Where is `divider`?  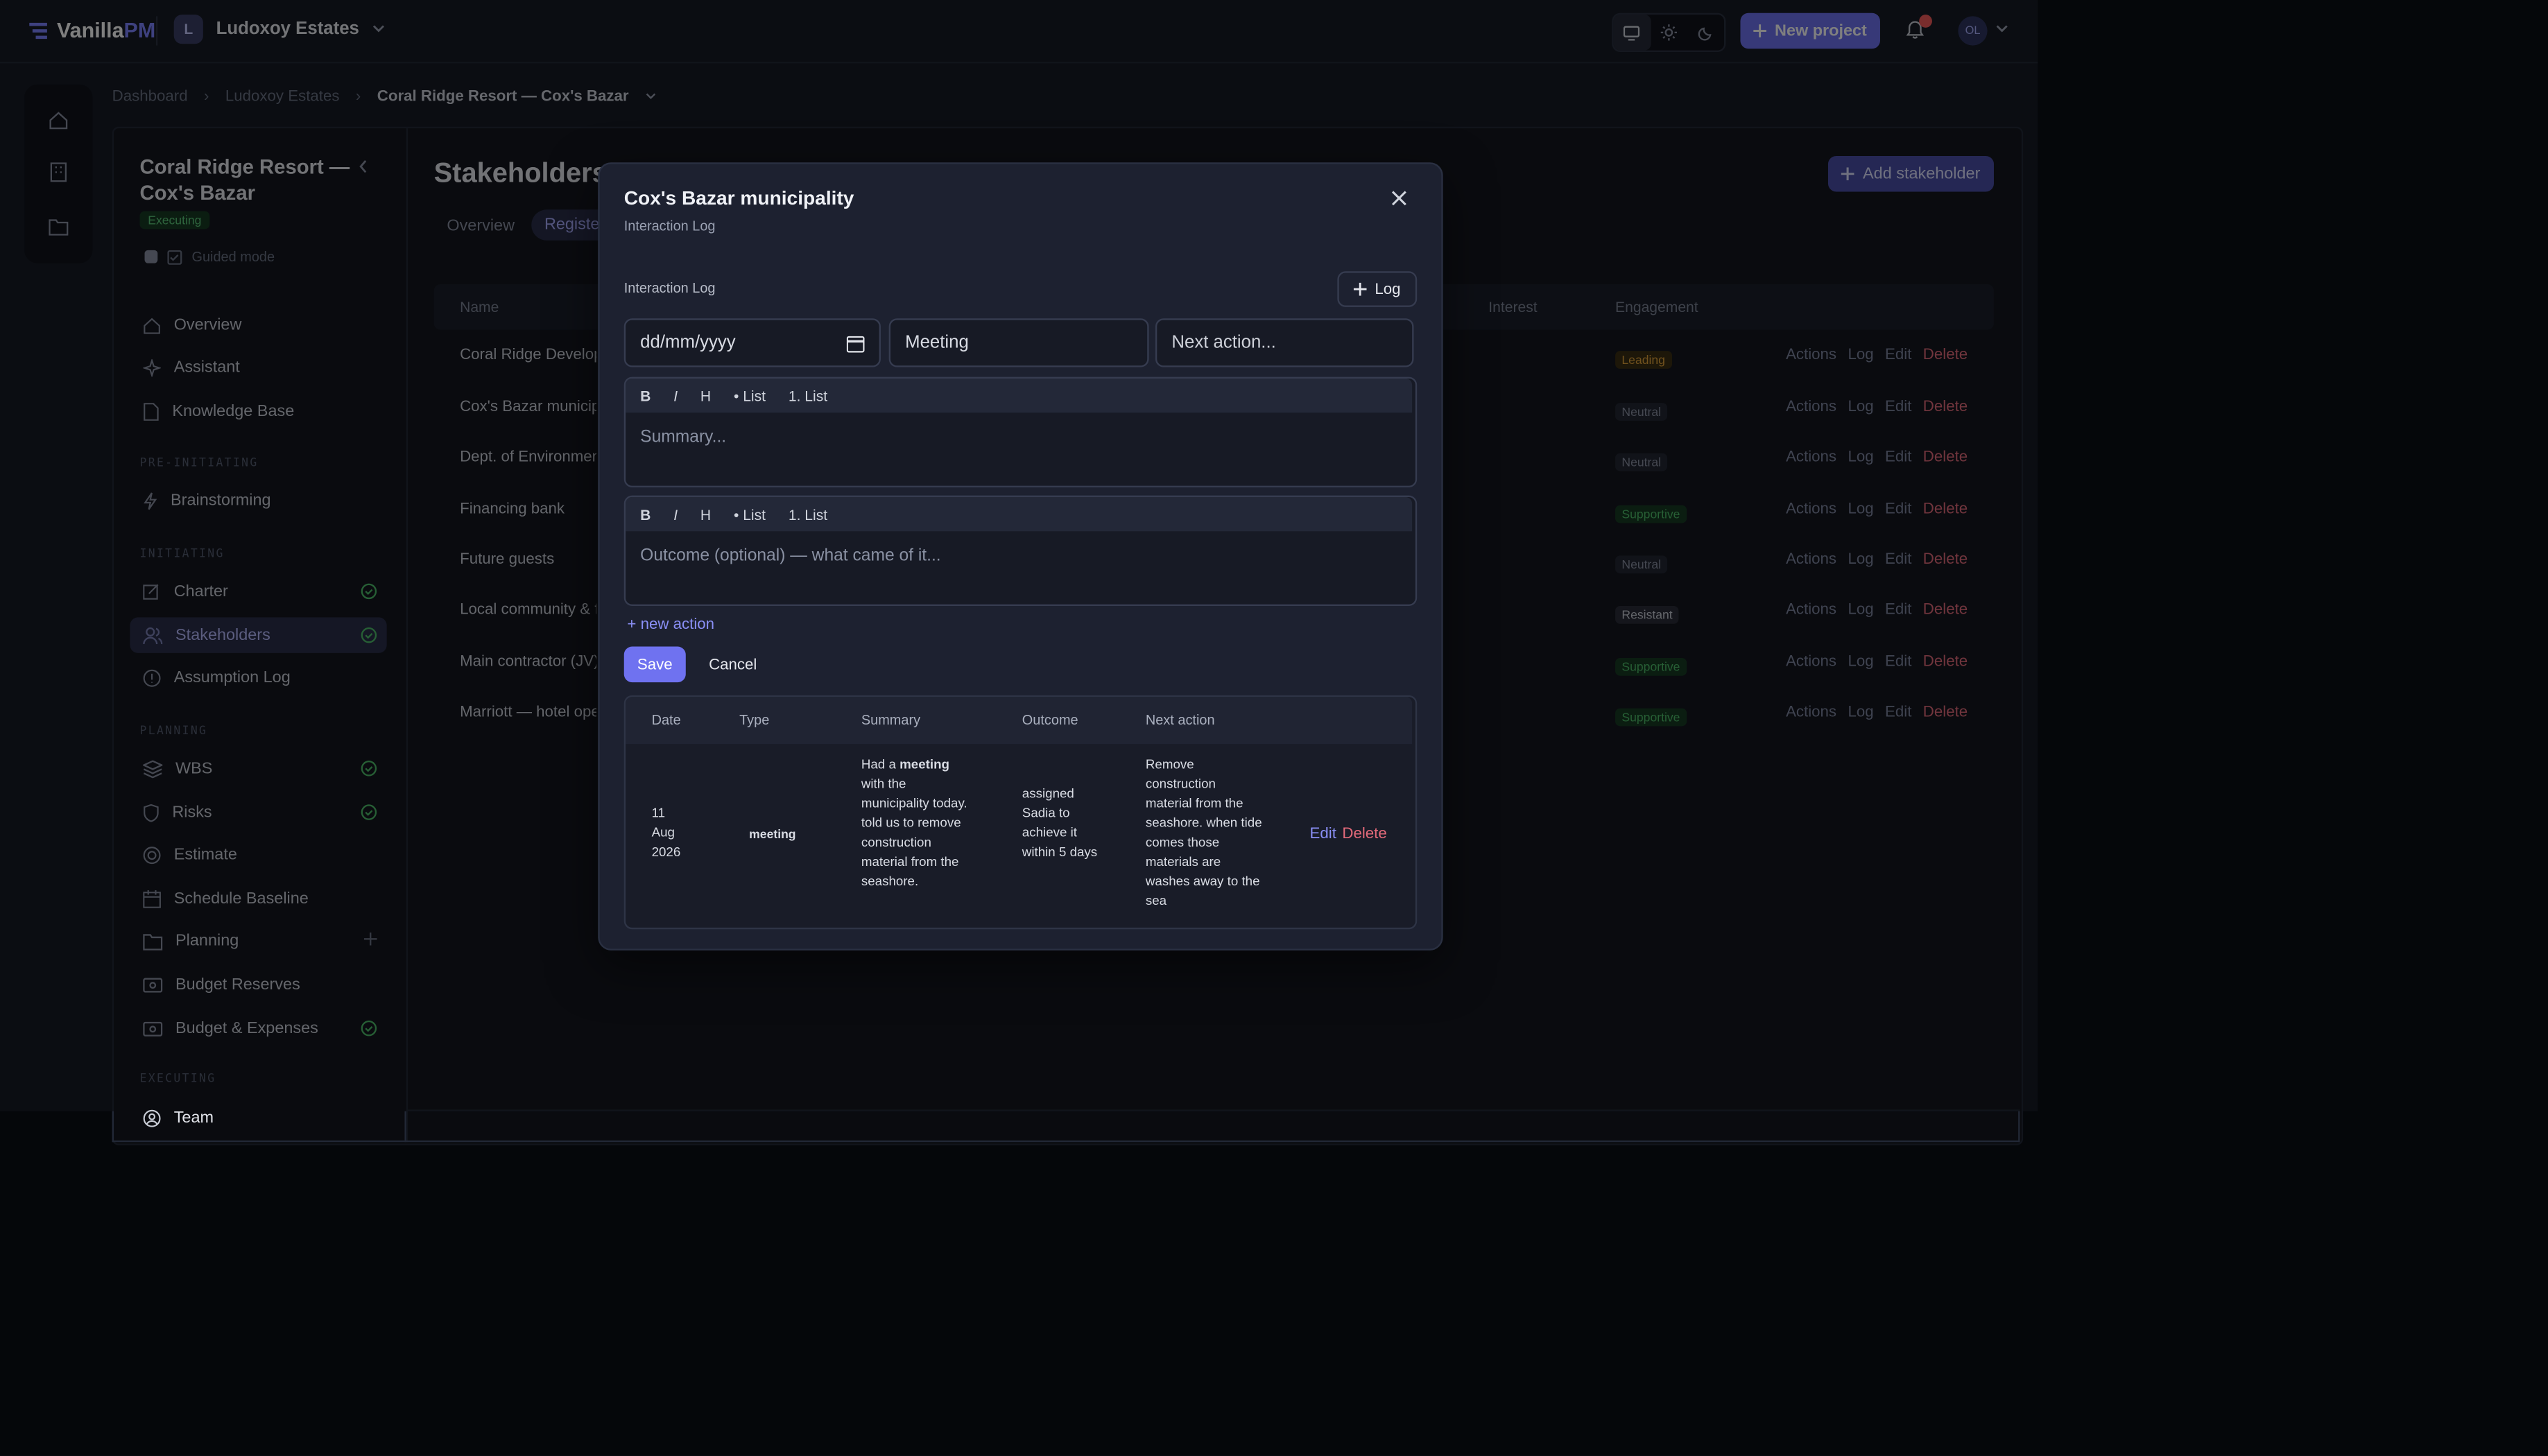
divider is located at coordinates (405, 1127).